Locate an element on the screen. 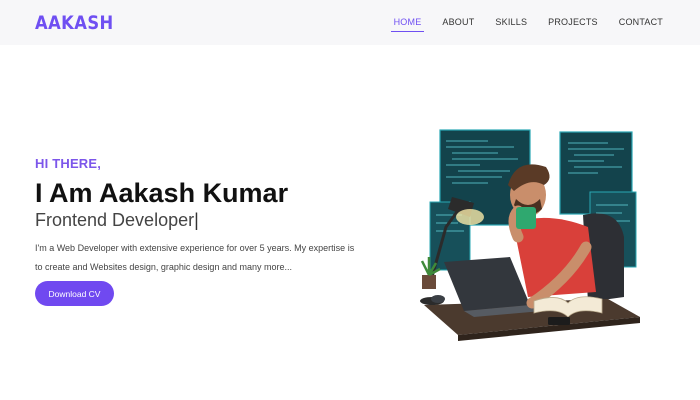 The height and width of the screenshot is (400, 700). hero-greeting: HI THERE, is located at coordinates (68, 163).